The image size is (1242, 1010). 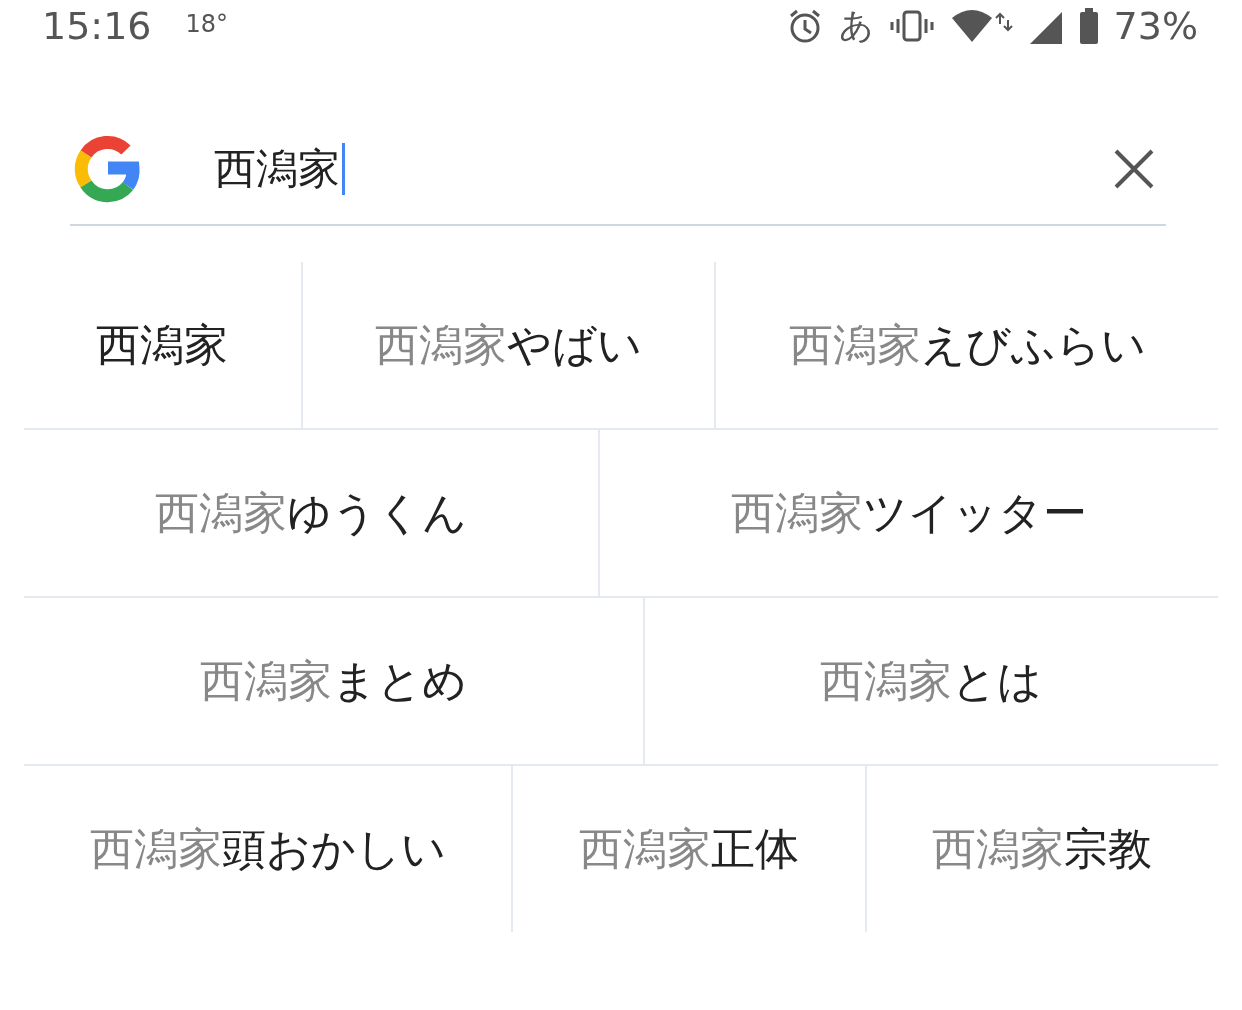 I want to click on suggestion-chip: 西潟家頭おかしい, so click(x=268, y=849).